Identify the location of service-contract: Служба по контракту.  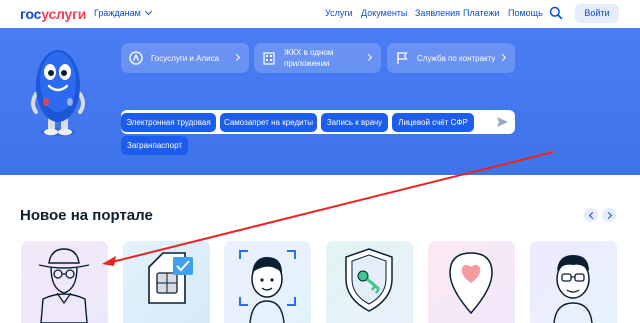
(451, 58).